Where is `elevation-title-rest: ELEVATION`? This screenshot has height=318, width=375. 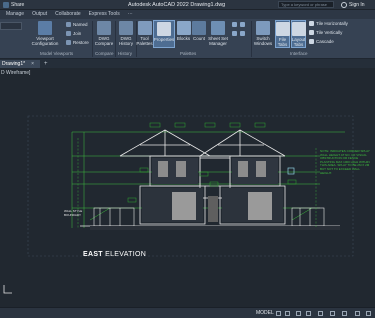
elevation-title-rest: ELEVATION is located at coordinates (124, 254).